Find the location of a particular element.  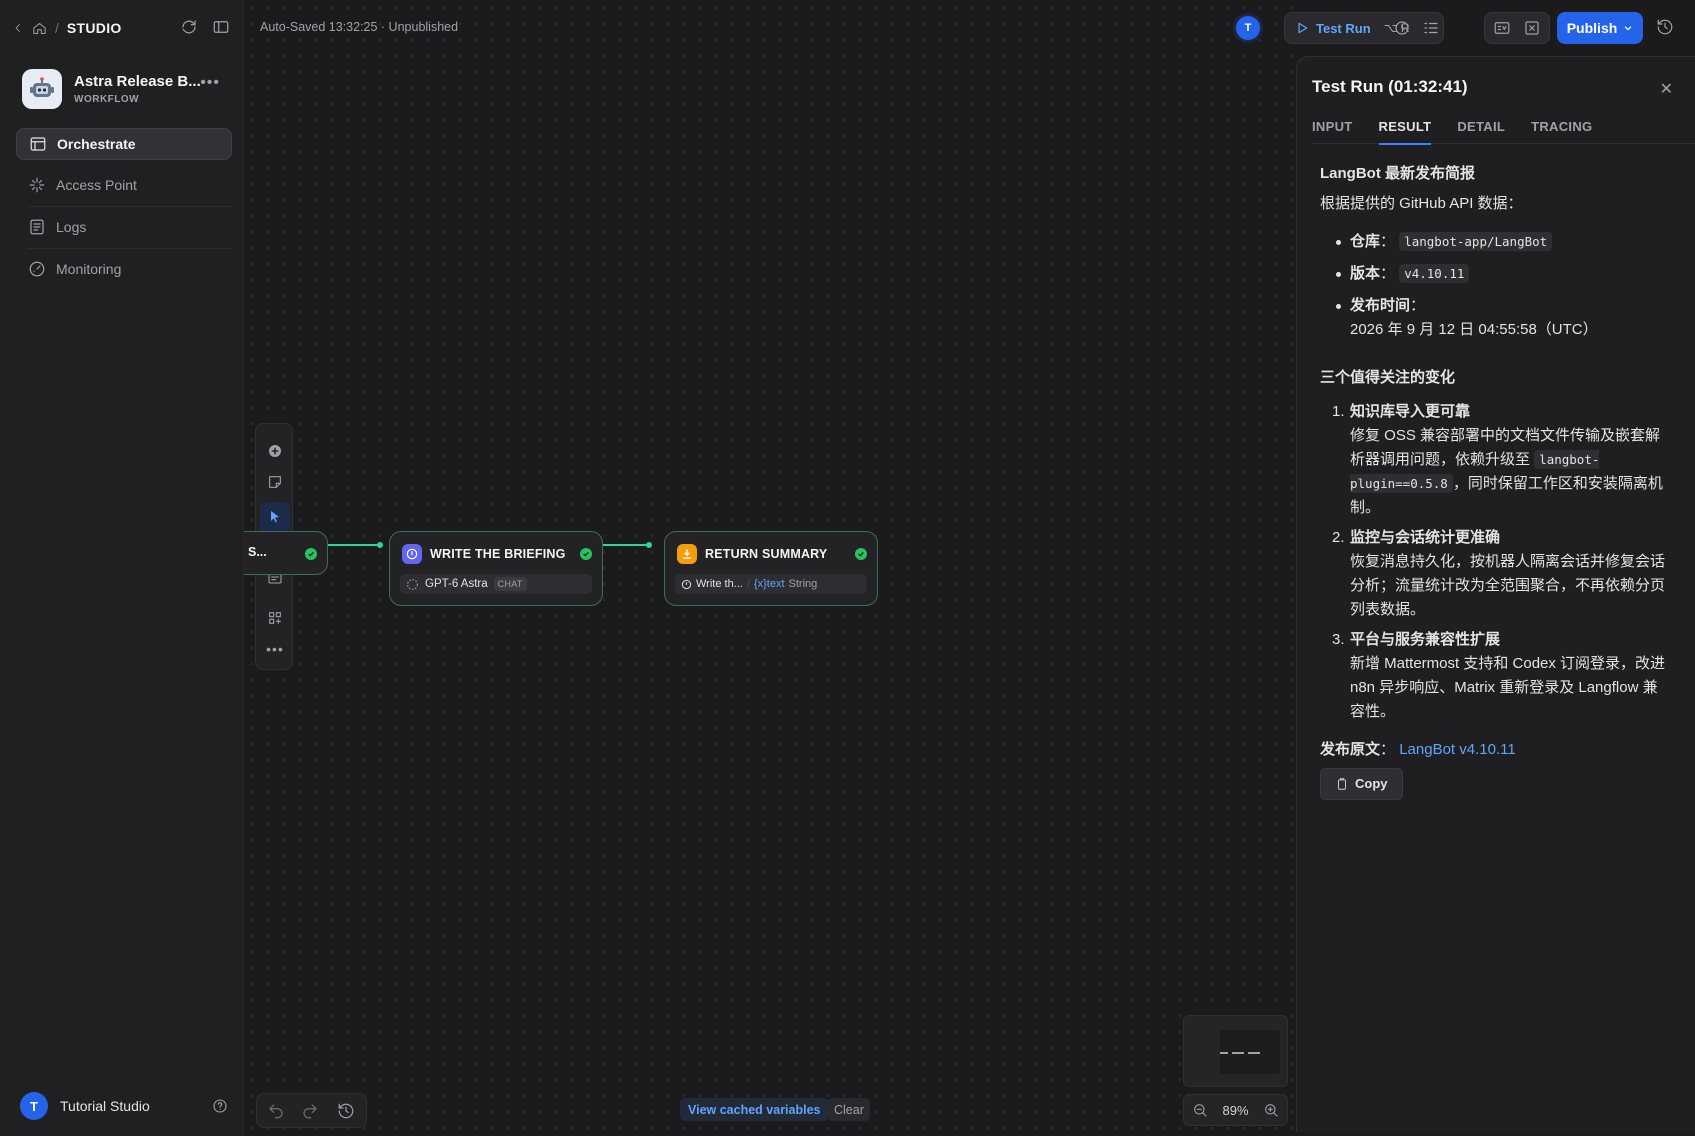

sidebar-toggle-icon is located at coordinates (221, 27).